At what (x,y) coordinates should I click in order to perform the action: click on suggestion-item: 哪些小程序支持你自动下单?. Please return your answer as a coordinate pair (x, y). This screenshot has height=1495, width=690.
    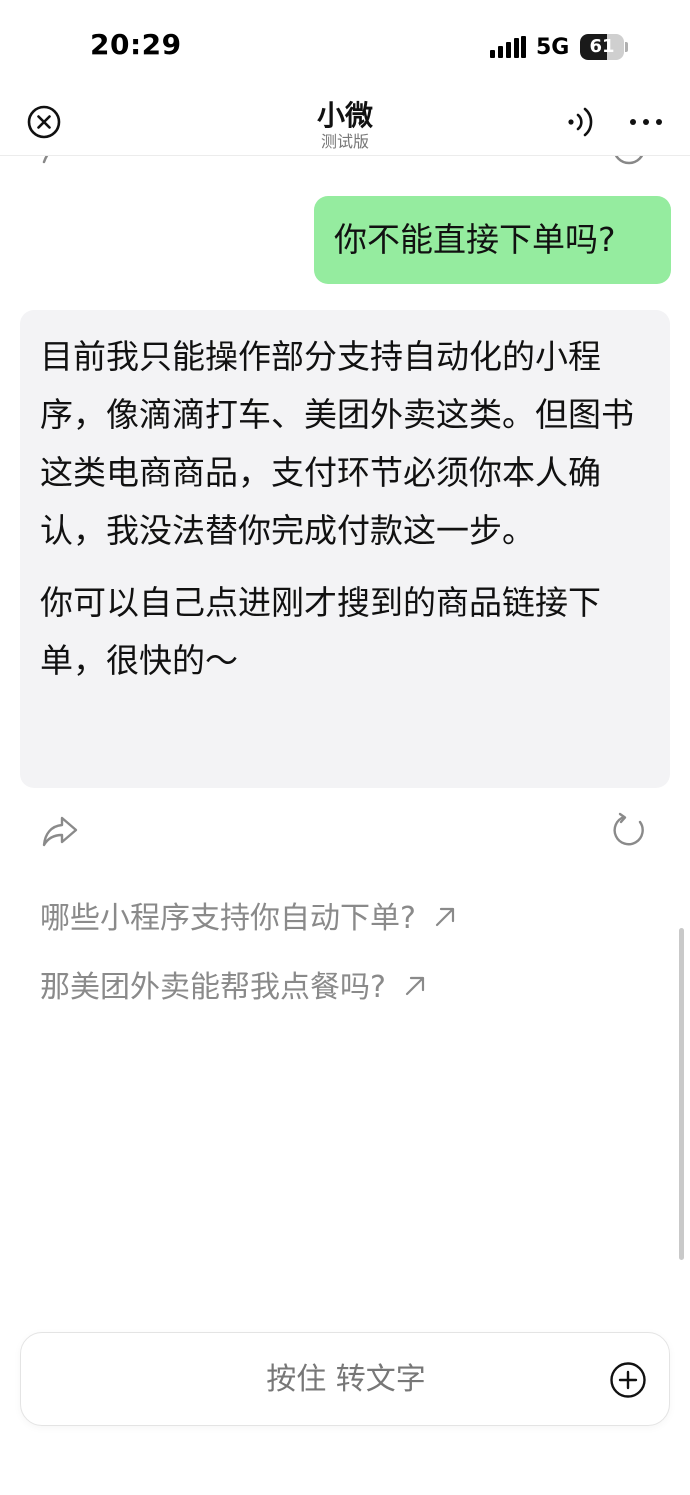
    Looking at the image, I should click on (249, 915).